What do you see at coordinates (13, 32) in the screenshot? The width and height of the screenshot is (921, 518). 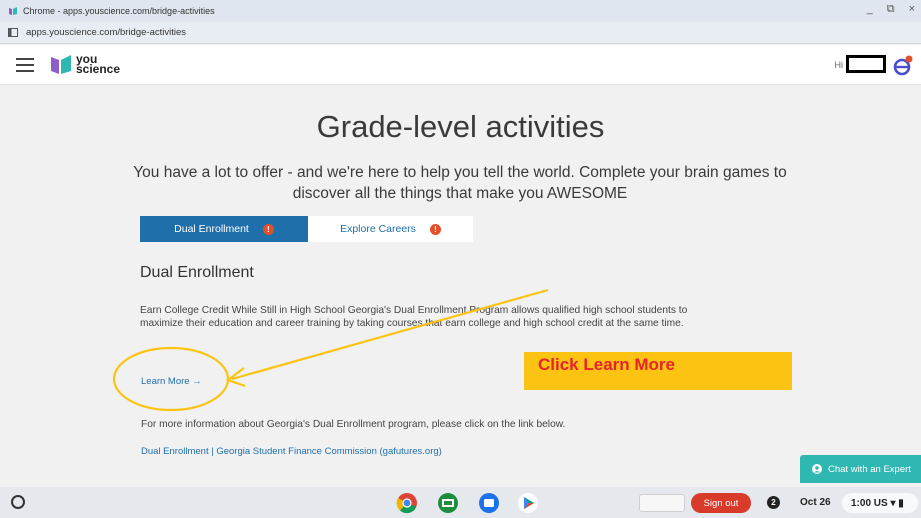 I see `site-info-icon` at bounding box center [13, 32].